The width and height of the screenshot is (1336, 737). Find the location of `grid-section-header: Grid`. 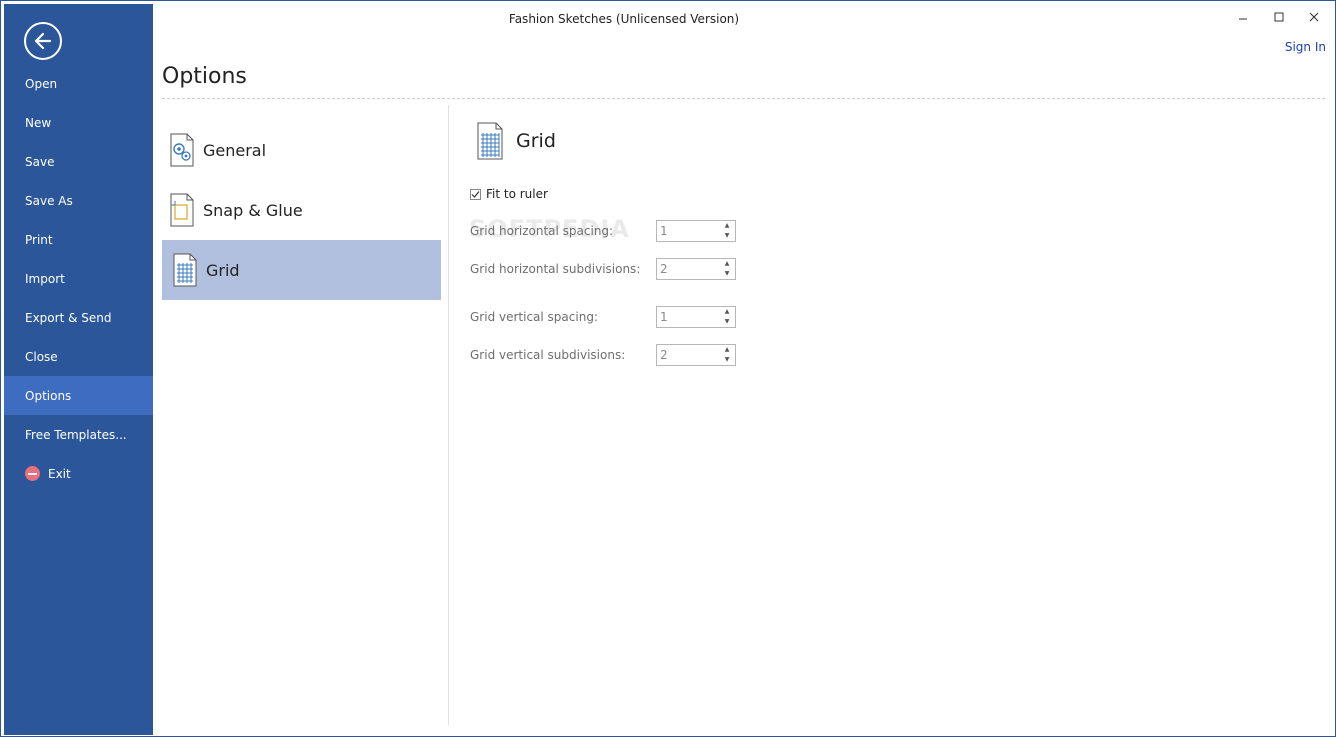

grid-section-header: Grid is located at coordinates (516, 141).